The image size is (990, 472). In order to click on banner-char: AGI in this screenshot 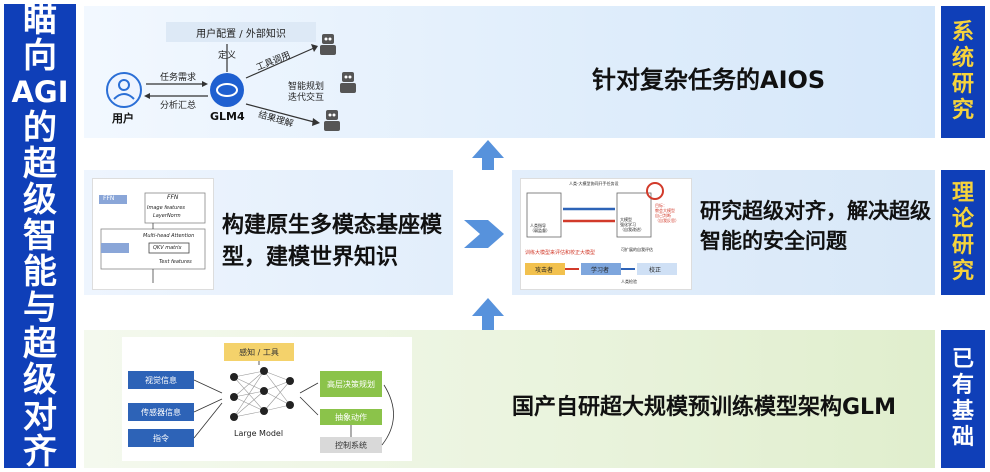, I will do `click(40, 92)`.